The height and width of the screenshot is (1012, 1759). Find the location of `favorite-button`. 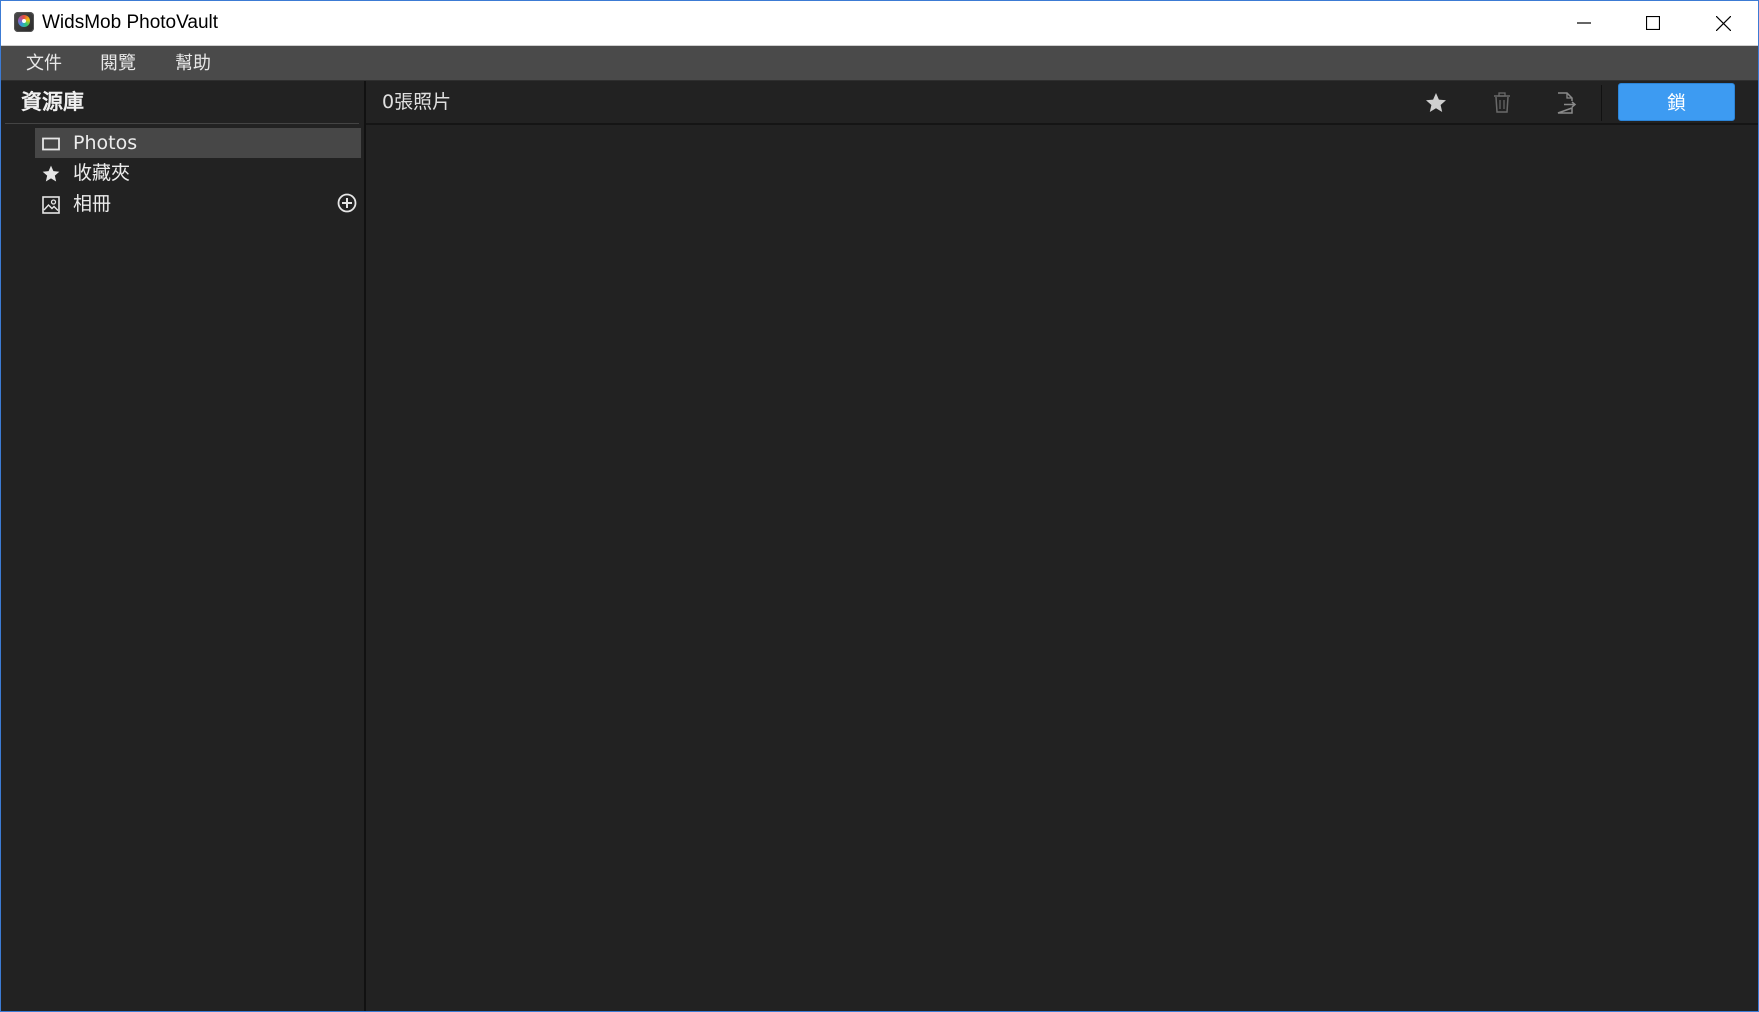

favorite-button is located at coordinates (1436, 103).